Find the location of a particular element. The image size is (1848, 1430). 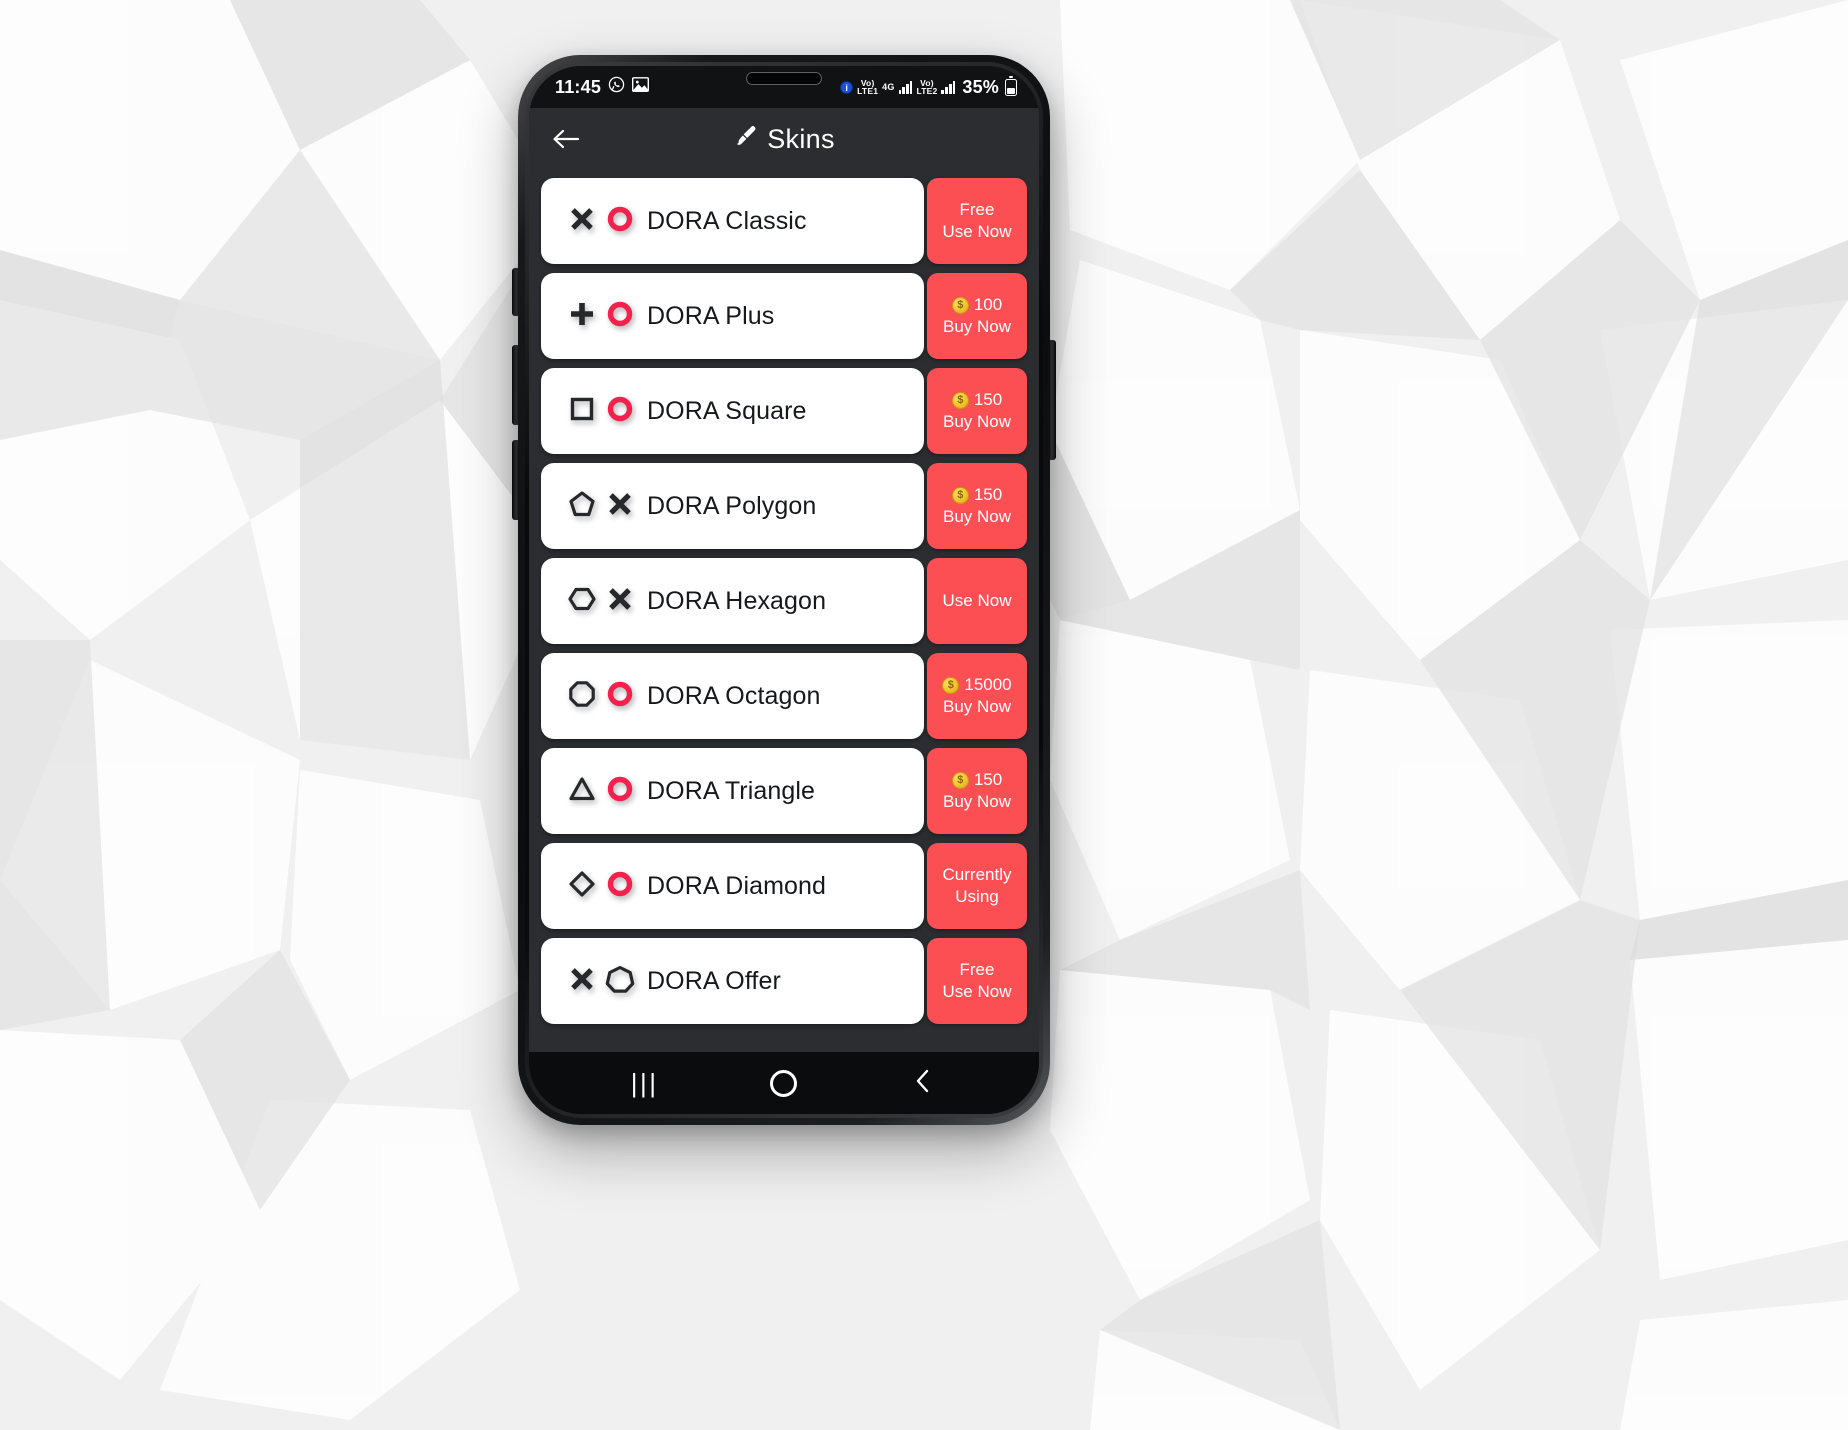

skin-name-label: DORA Classic is located at coordinates (727, 220).